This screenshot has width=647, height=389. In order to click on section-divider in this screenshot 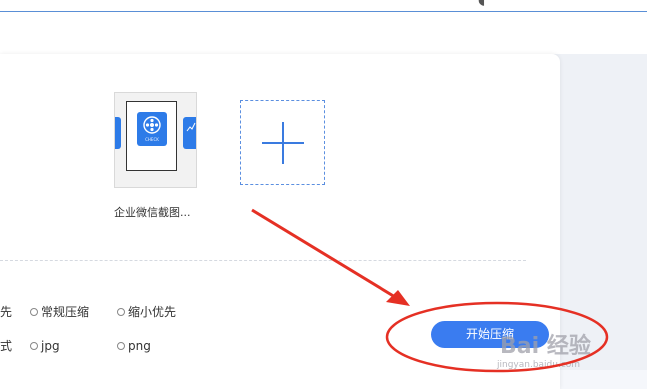, I will do `click(263, 260)`.